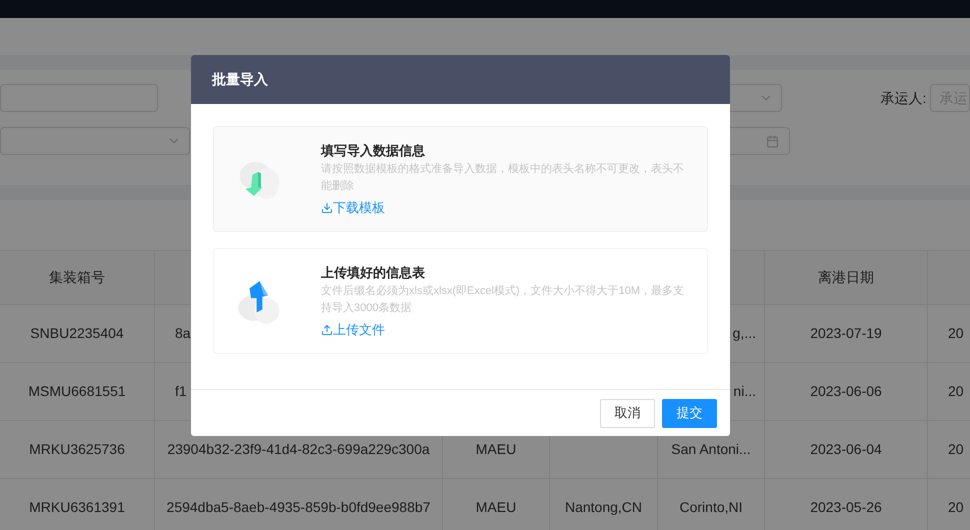 This screenshot has height=530, width=970. Describe the element at coordinates (77, 449) in the screenshot. I see `table-cell-text: MRKU3625736` at that location.